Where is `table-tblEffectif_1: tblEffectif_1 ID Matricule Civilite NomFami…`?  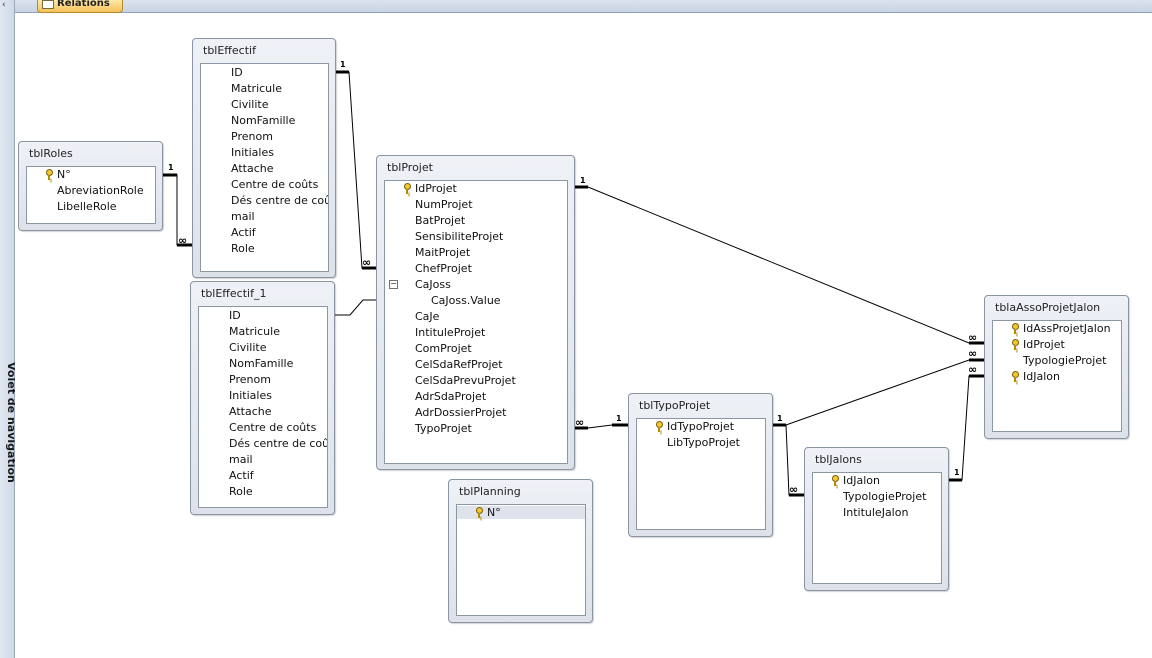
table-tblEffectif_1: tblEffectif_1 ID Matricule Civilite NomFami… is located at coordinates (262, 398).